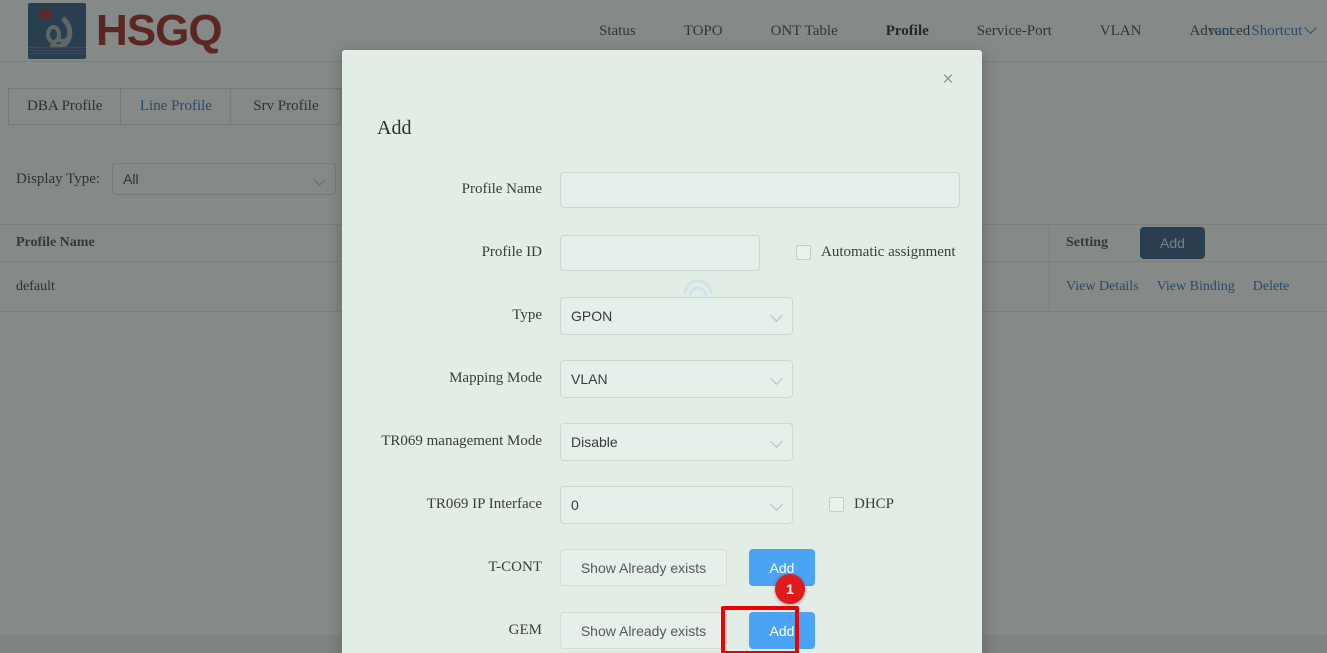 The width and height of the screenshot is (1327, 653). I want to click on form-row-tr069-management-mode: TR069 management Mode Disable, so click(662, 441).